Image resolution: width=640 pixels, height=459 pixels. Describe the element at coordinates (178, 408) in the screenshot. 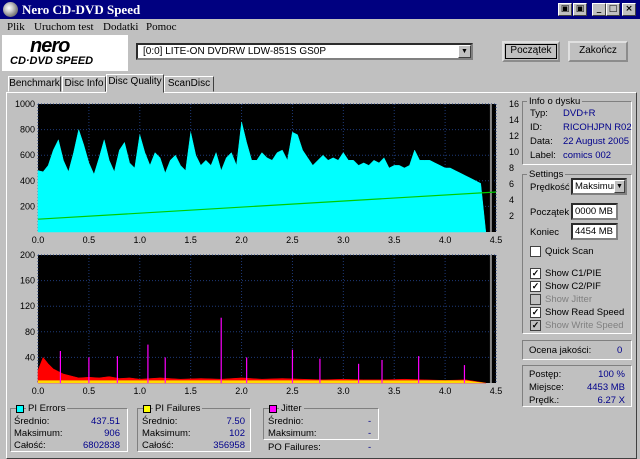

I see `pi-failures-title: PI Failures` at that location.